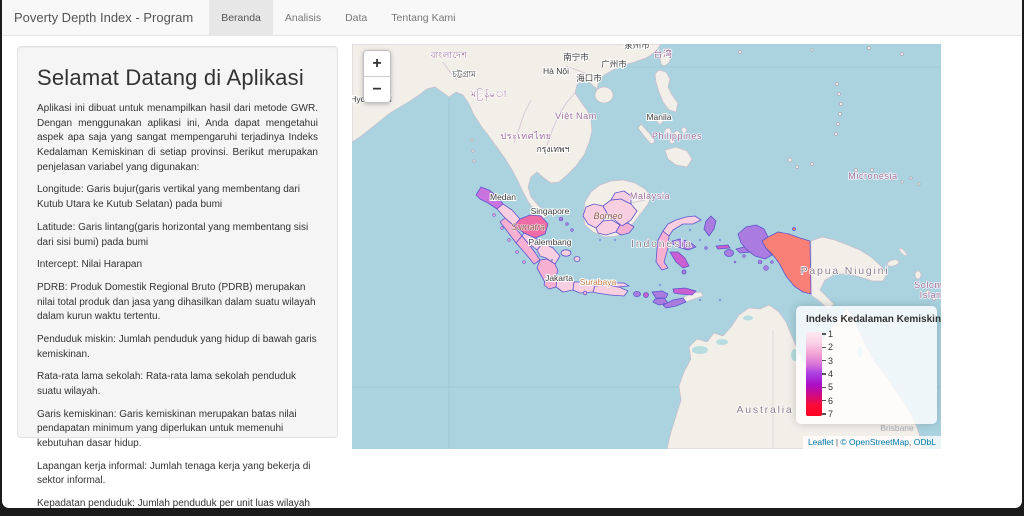 This screenshot has width=1024, height=516. What do you see at coordinates (303, 17) in the screenshot?
I see `tab-analisis: Analisis` at bounding box center [303, 17].